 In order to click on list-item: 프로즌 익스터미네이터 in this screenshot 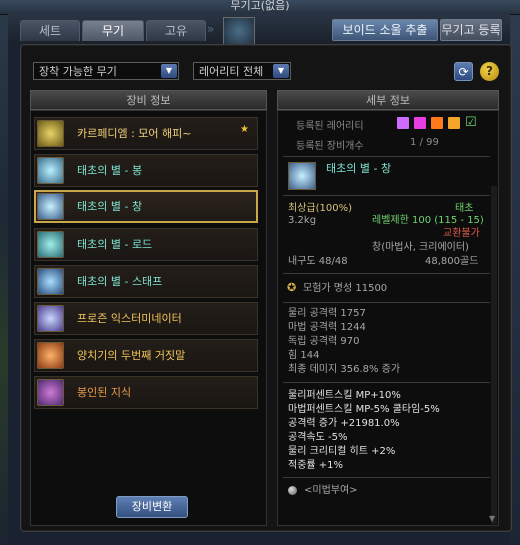, I will do `click(146, 318)`.